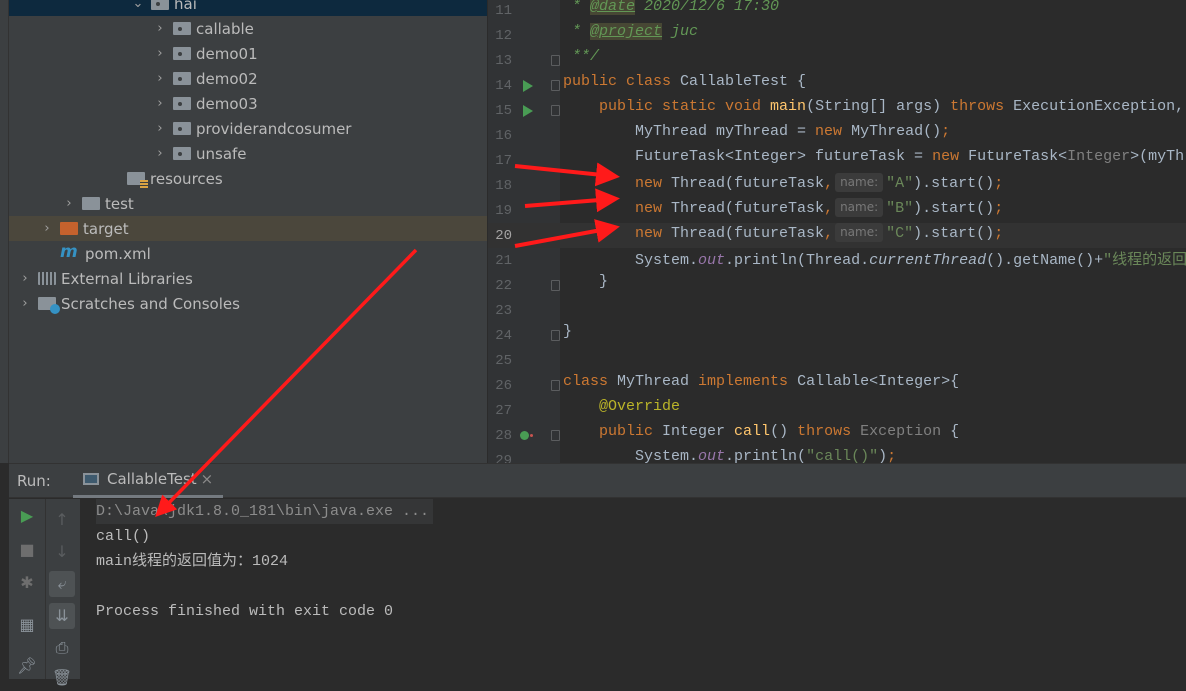 This screenshot has width=1186, height=691. Describe the element at coordinates (567, 335) in the screenshot. I see `code-line: }` at that location.